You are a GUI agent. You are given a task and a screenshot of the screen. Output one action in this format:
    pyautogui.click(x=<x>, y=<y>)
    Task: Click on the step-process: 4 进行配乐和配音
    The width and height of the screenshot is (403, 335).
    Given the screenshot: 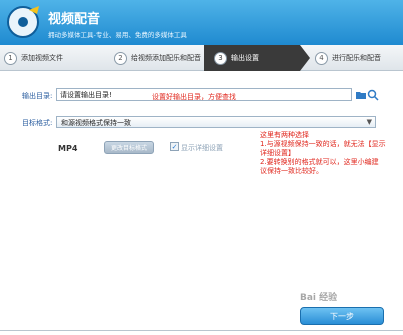 What is the action you would take?
    pyautogui.click(x=359, y=58)
    